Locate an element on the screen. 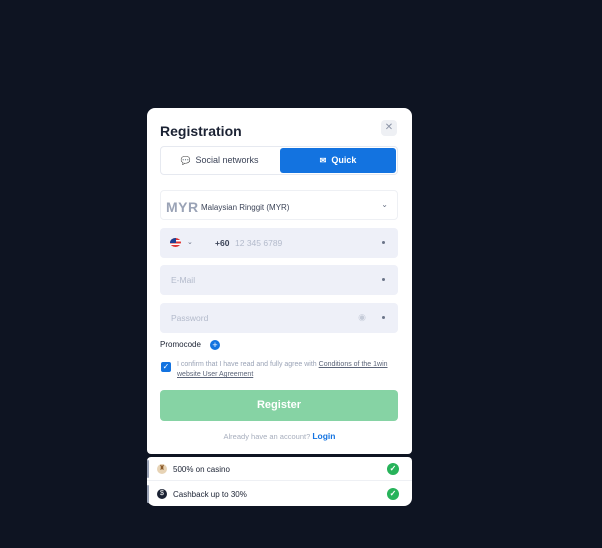  bonus-label: Cashback up to 30% is located at coordinates (210, 494).